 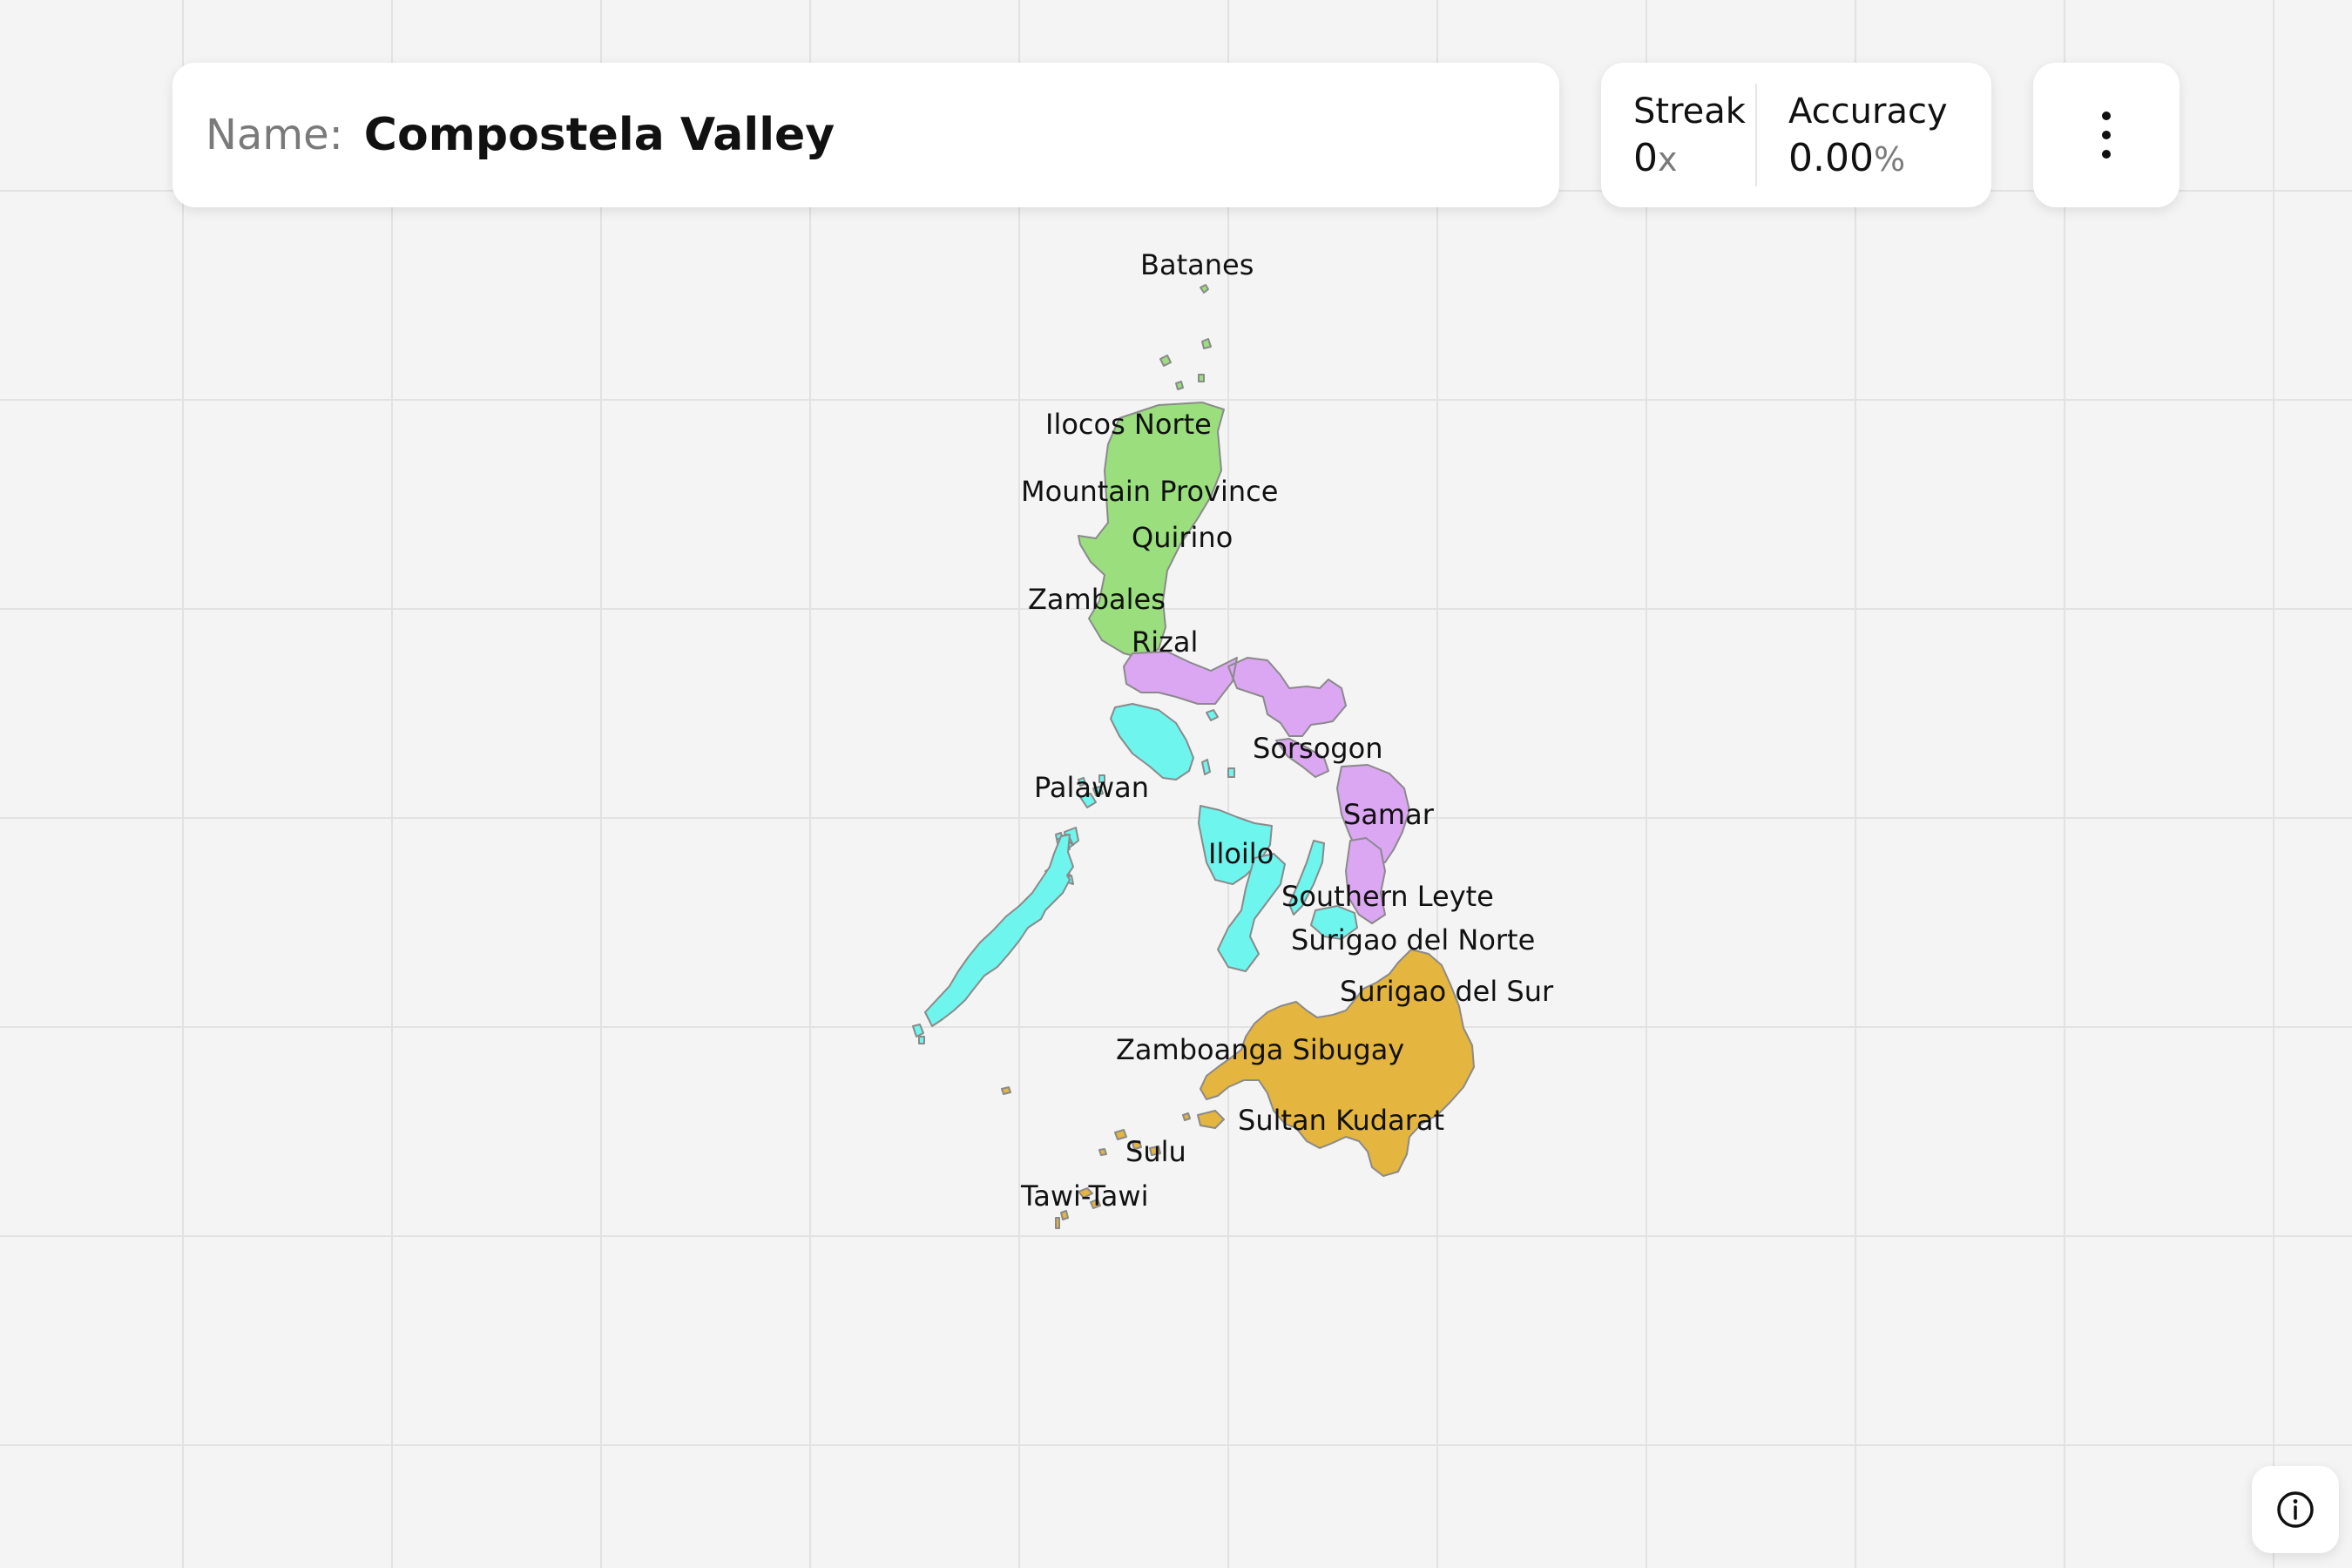 What do you see at coordinates (865, 135) in the screenshot?
I see `target-name-card: Name: Compostela Valley` at bounding box center [865, 135].